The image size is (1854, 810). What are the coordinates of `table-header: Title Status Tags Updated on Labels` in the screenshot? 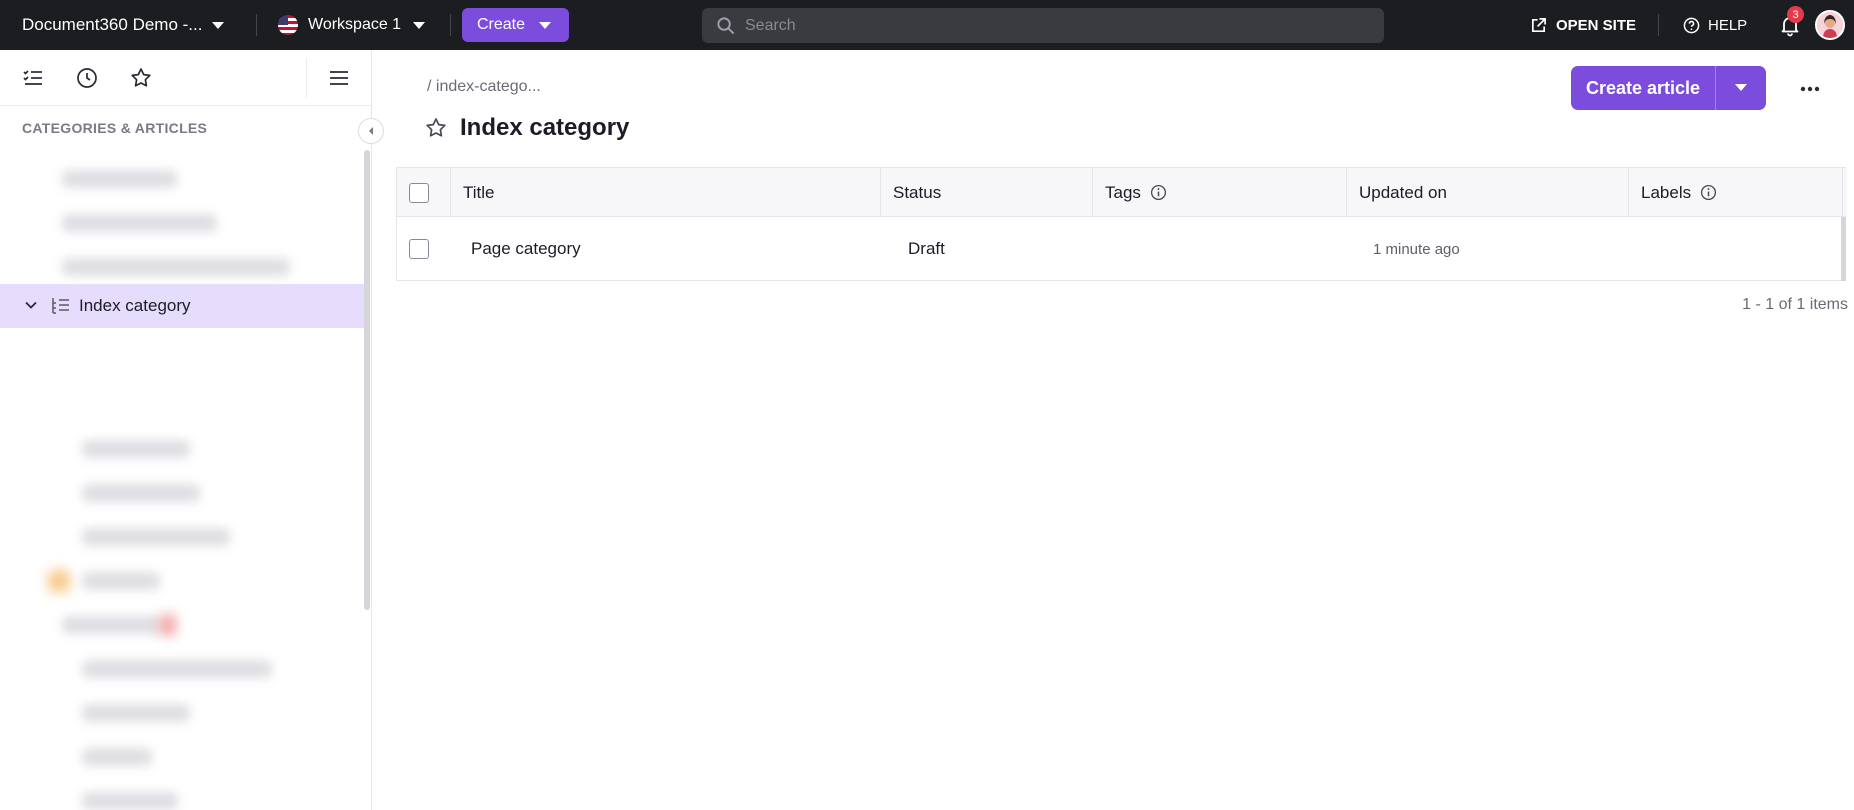 It's located at (1122, 192).